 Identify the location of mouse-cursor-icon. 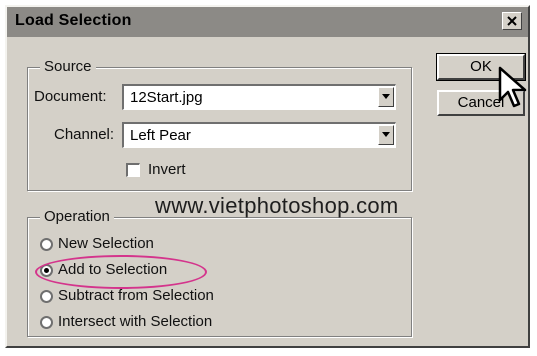
(512, 87).